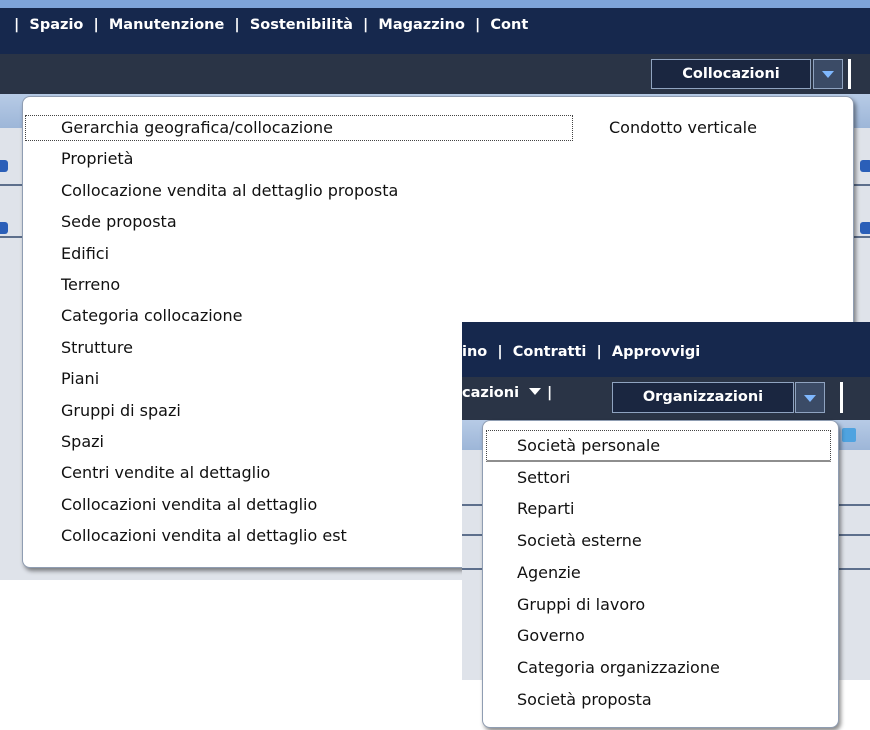 The width and height of the screenshot is (870, 730). I want to click on menu-item: Spazi, so click(82, 442).